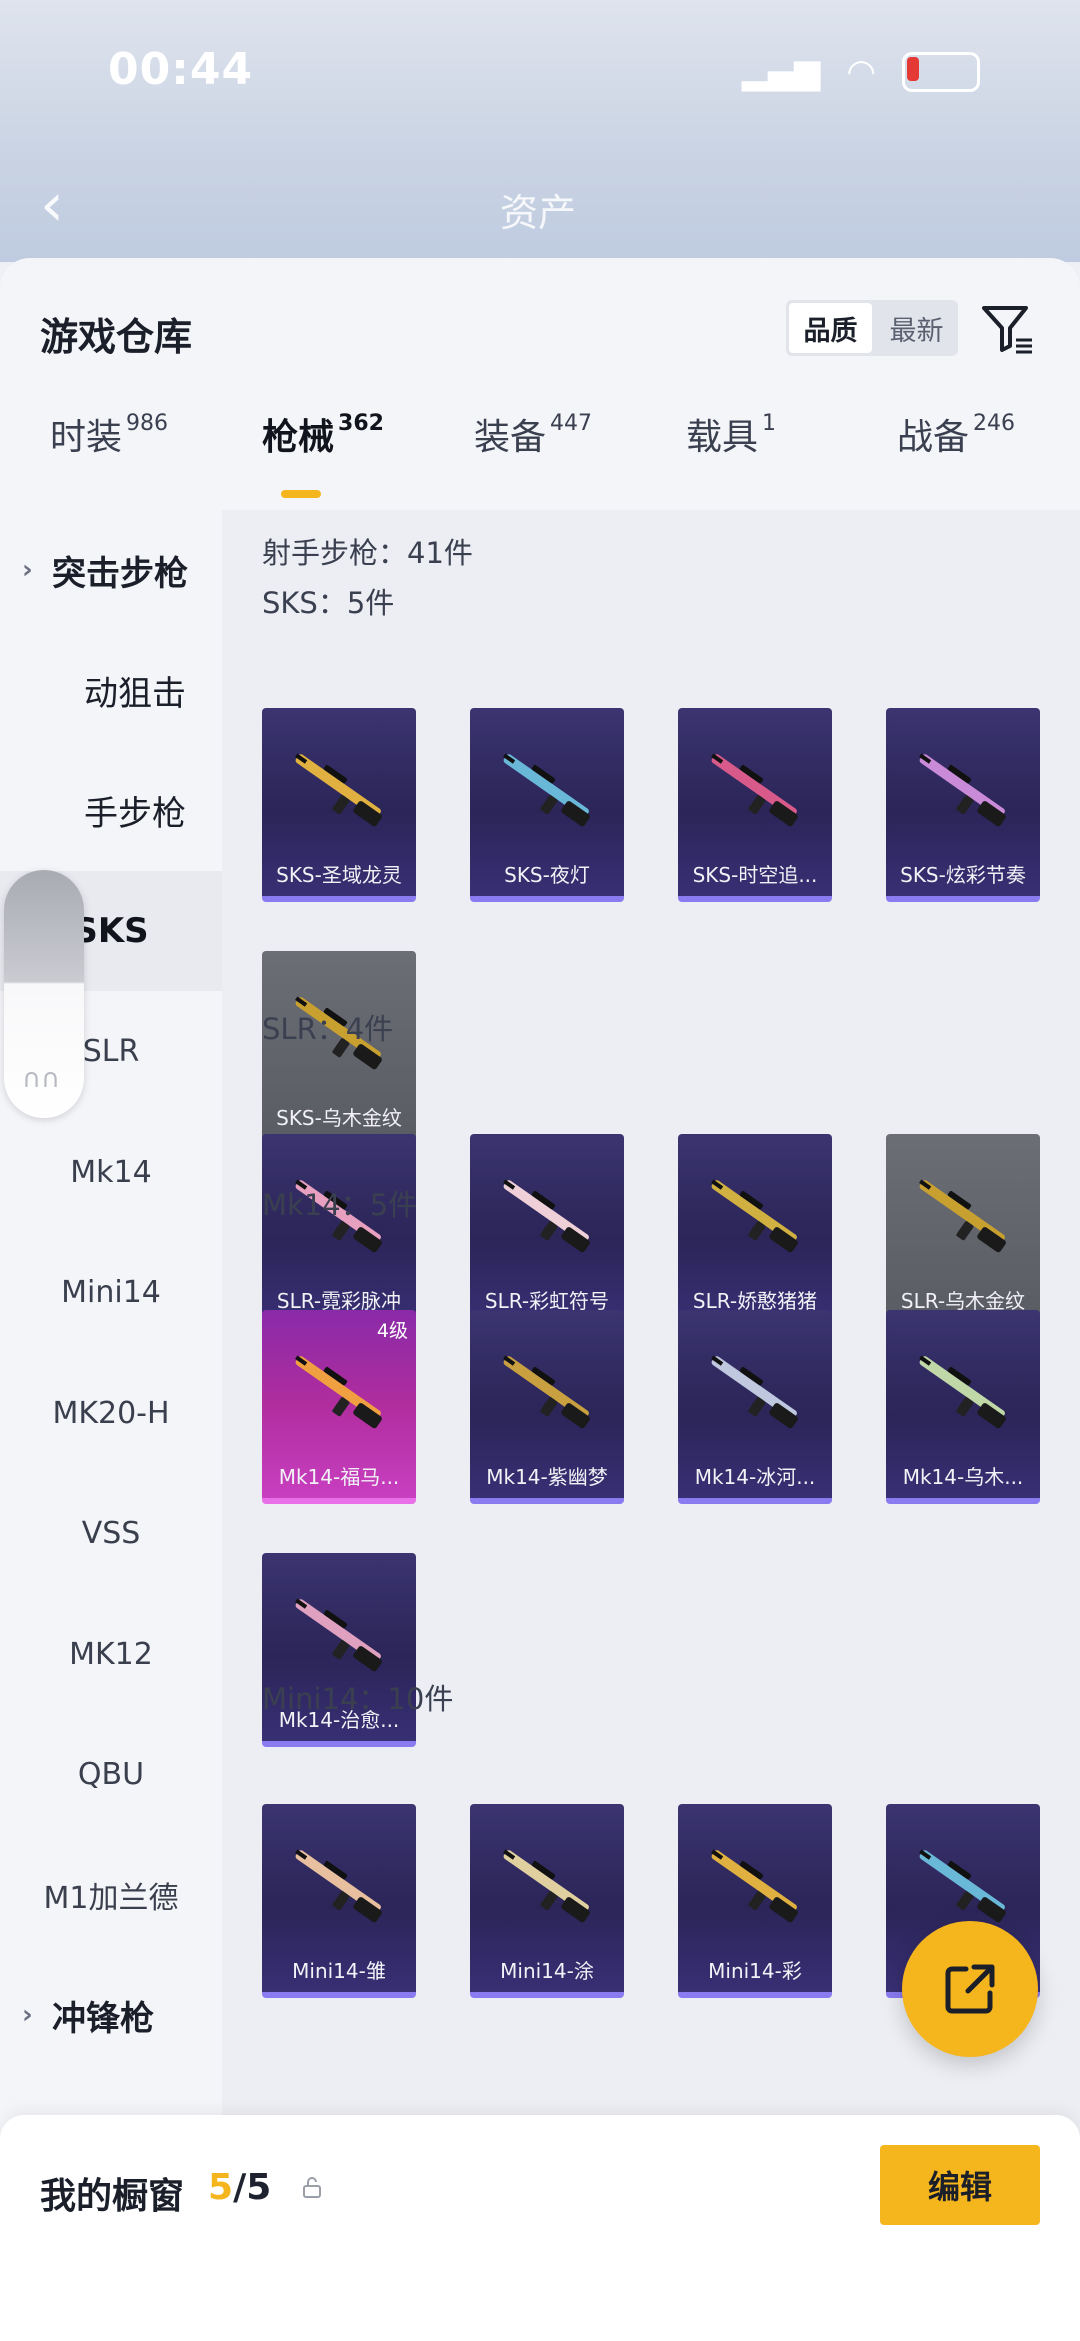 The image size is (1080, 2341). I want to click on tab-count: 362, so click(361, 423).